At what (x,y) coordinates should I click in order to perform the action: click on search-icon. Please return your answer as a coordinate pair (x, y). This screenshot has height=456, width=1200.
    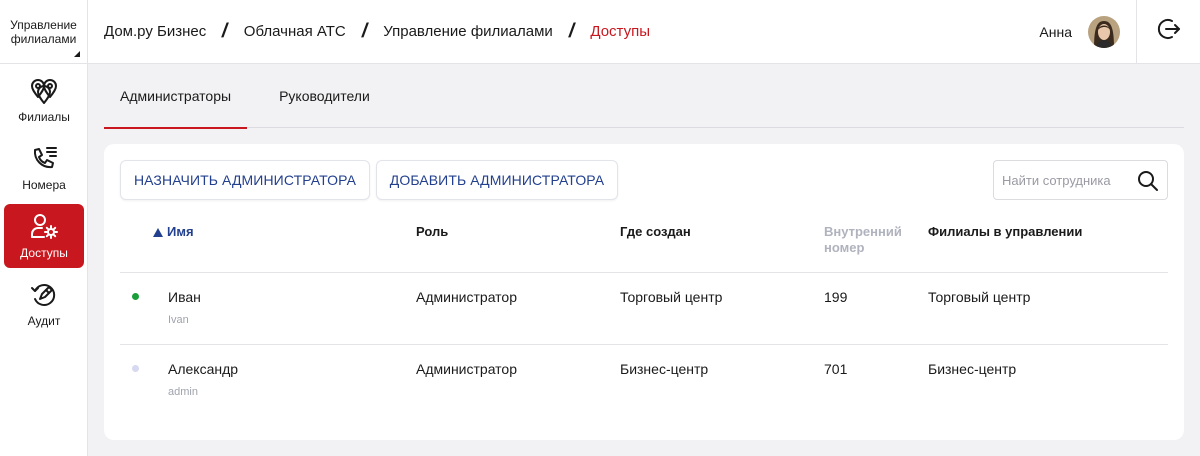
    Looking at the image, I should click on (1148, 183).